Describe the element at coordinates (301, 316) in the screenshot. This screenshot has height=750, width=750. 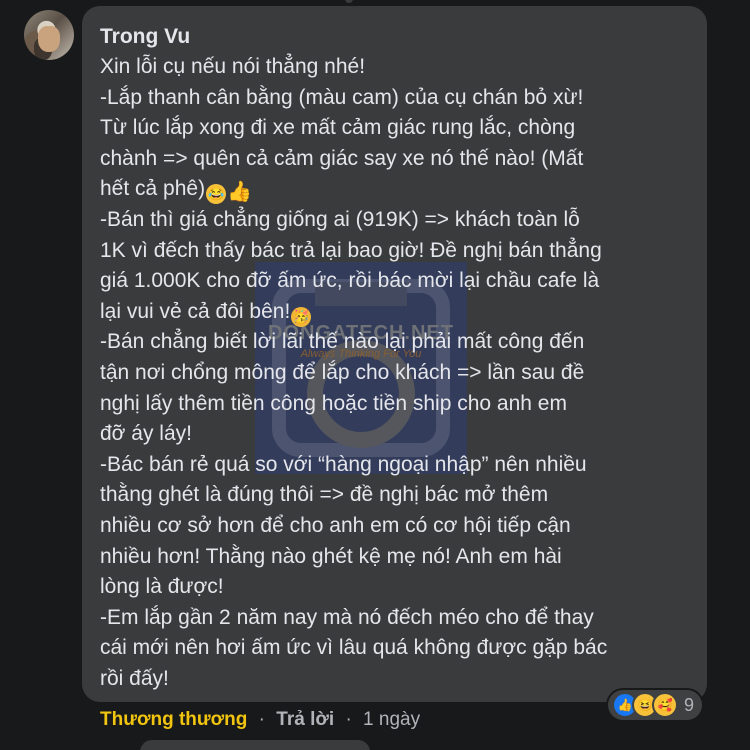
I see `party-face-emoji: 🥳` at that location.